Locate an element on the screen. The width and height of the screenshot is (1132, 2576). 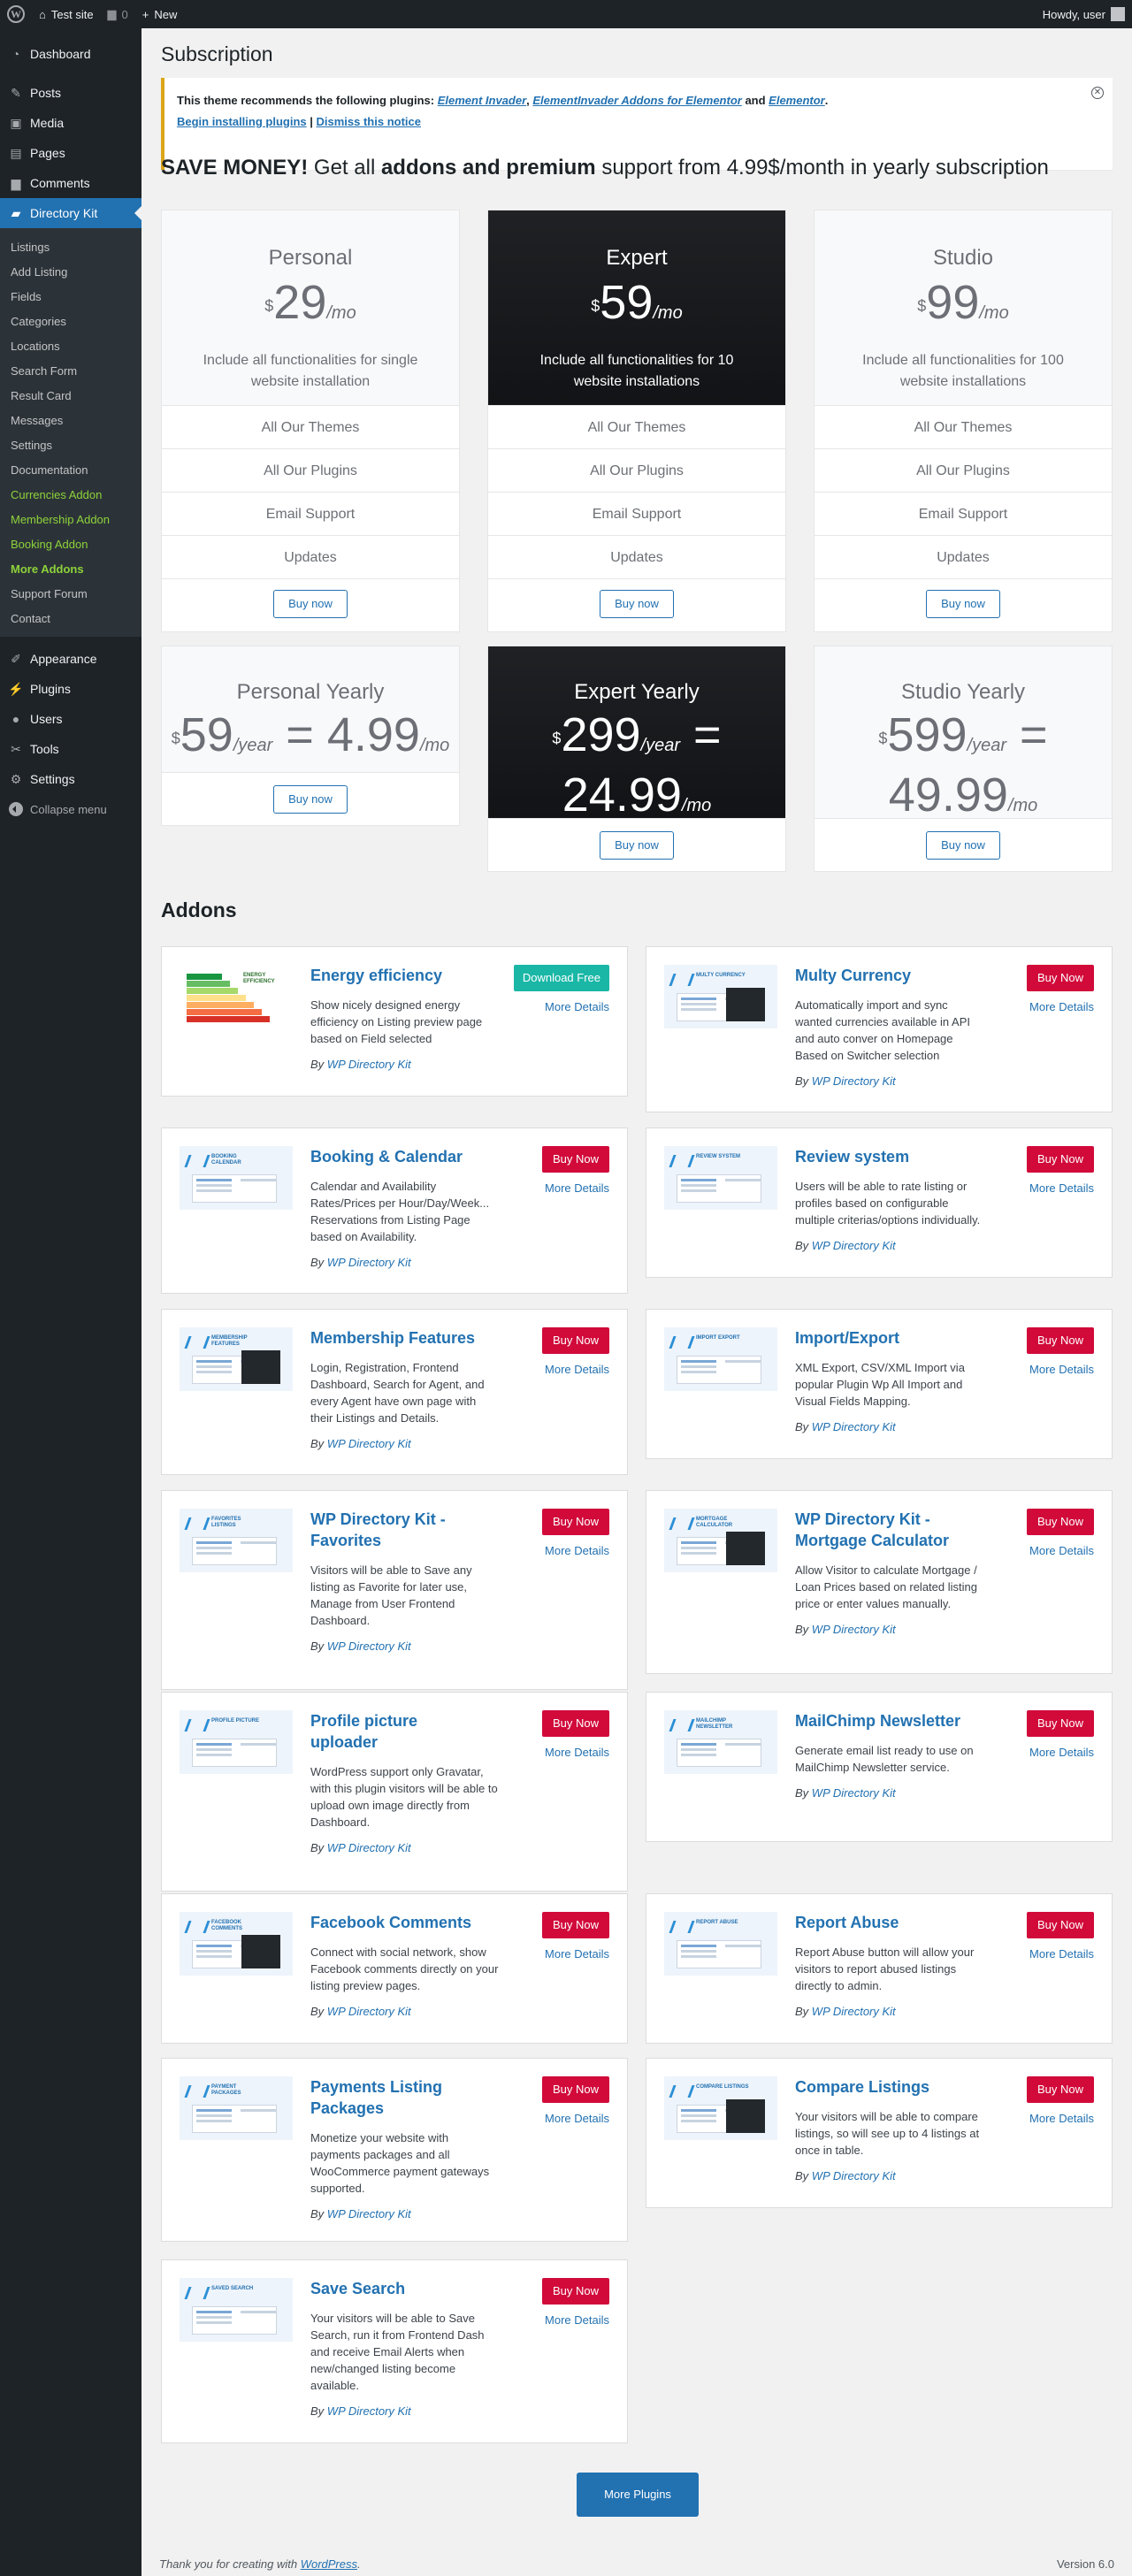
submenu-add-listing: Add Listing is located at coordinates (71, 271).